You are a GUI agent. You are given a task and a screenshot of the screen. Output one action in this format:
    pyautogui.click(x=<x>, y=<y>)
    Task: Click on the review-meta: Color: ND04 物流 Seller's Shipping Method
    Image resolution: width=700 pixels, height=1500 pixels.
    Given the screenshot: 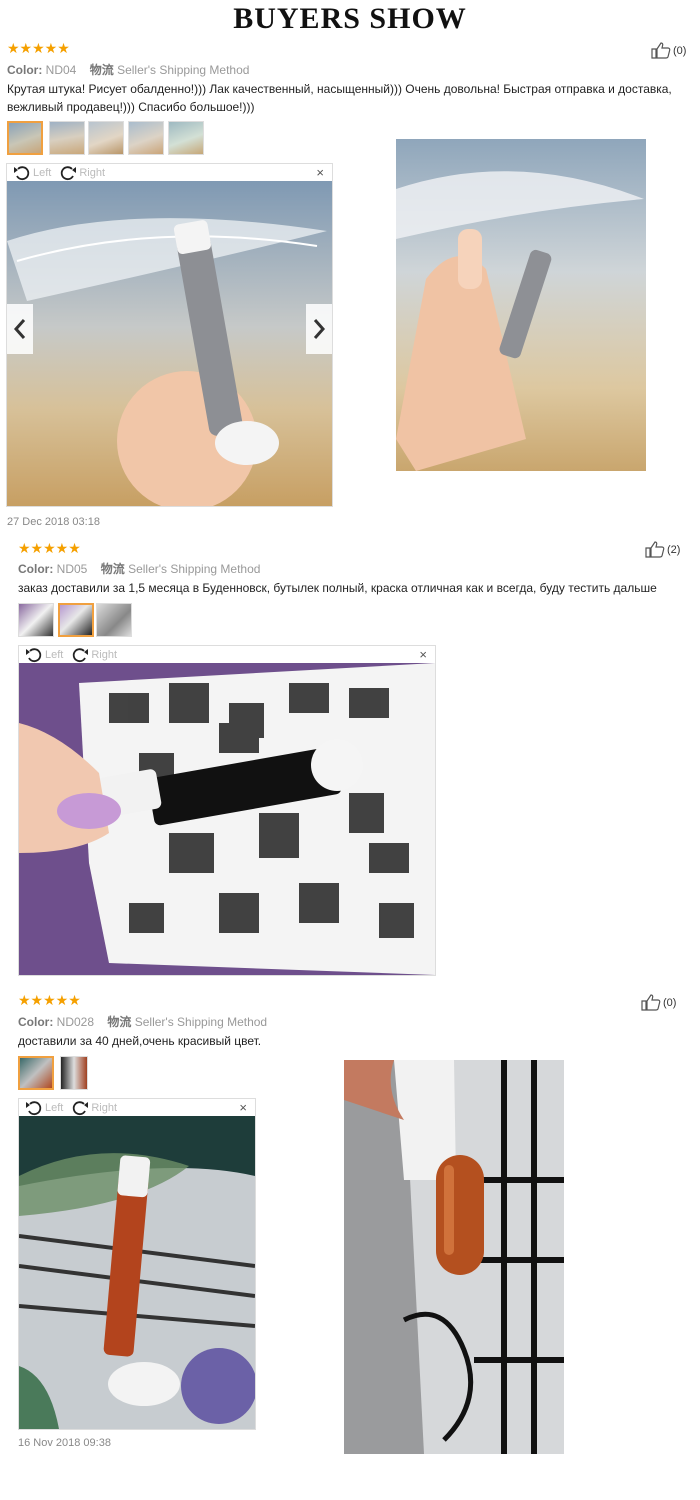 What is the action you would take?
    pyautogui.click(x=128, y=69)
    